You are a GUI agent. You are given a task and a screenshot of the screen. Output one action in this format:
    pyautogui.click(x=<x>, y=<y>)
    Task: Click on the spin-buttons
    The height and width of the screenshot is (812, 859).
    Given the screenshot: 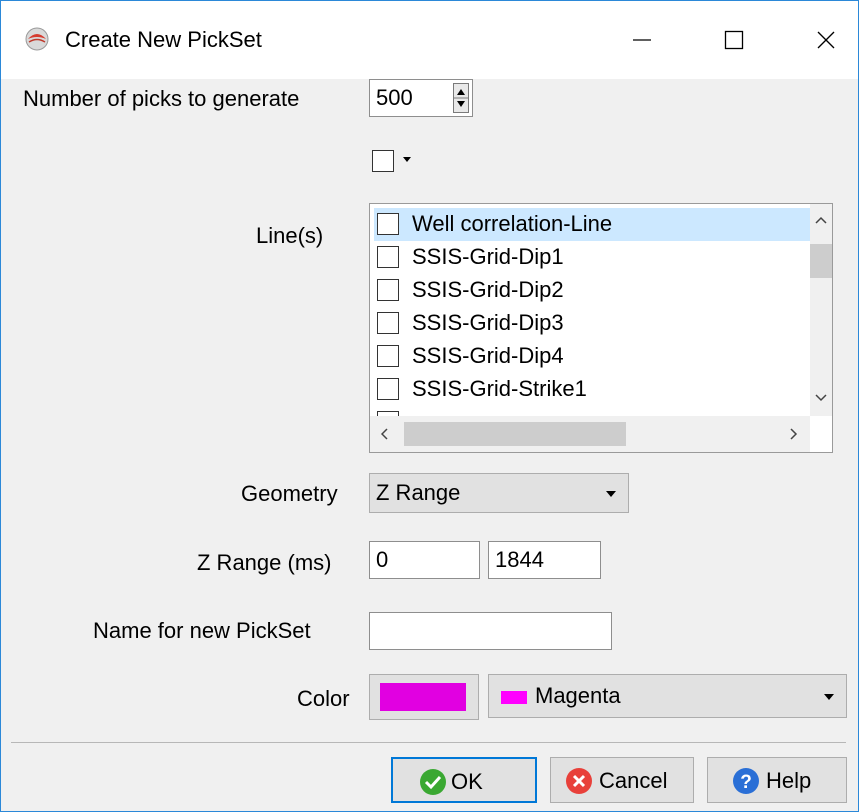 What is the action you would take?
    pyautogui.click(x=461, y=98)
    